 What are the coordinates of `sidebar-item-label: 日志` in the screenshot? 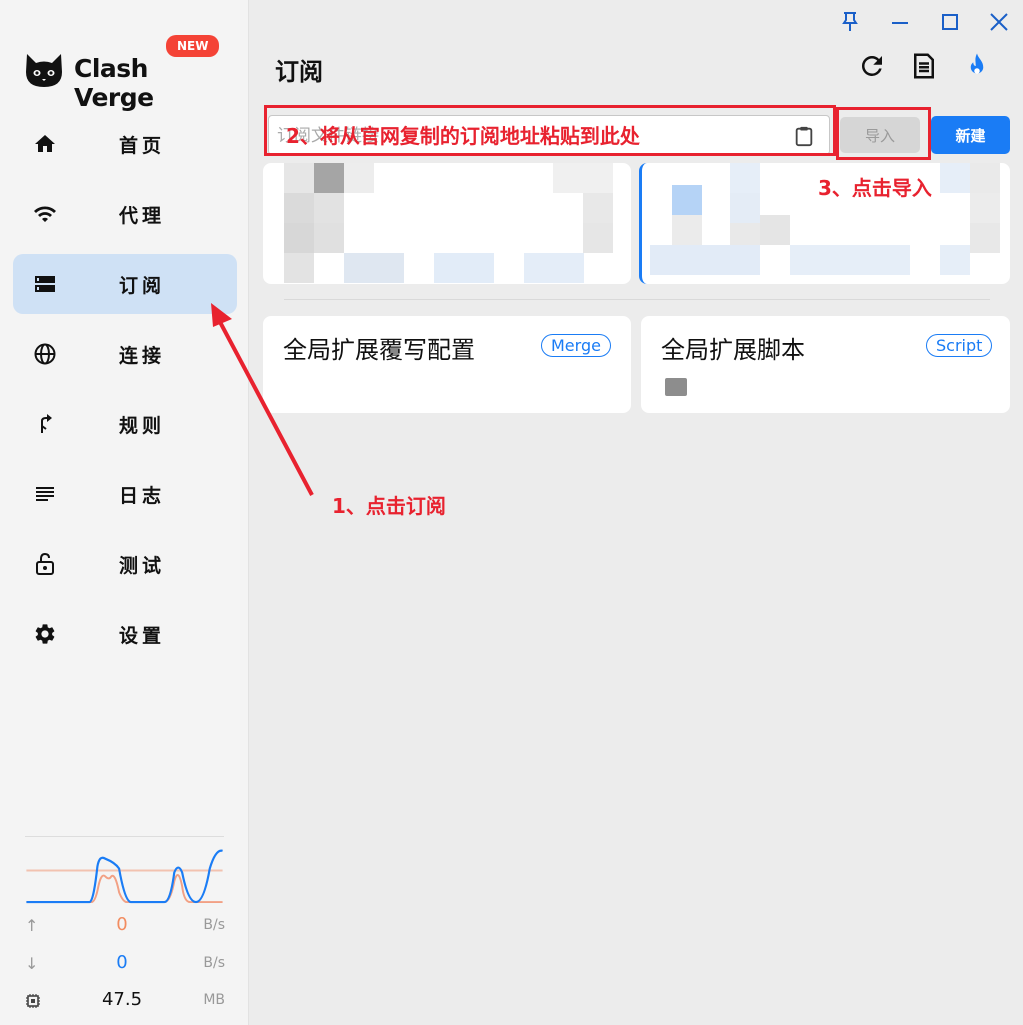 It's located at (142, 496).